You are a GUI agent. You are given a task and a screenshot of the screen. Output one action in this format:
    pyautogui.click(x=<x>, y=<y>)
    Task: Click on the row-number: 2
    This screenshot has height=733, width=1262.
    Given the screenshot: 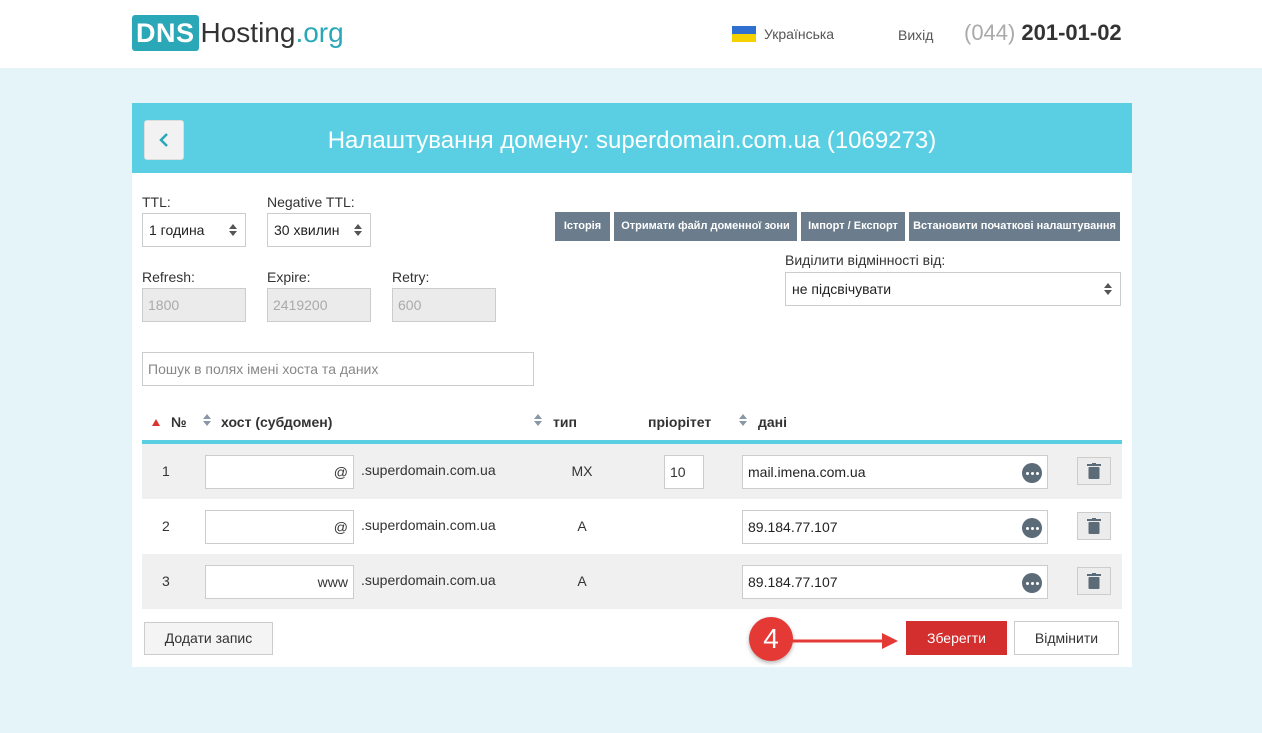 What is the action you would take?
    pyautogui.click(x=166, y=526)
    